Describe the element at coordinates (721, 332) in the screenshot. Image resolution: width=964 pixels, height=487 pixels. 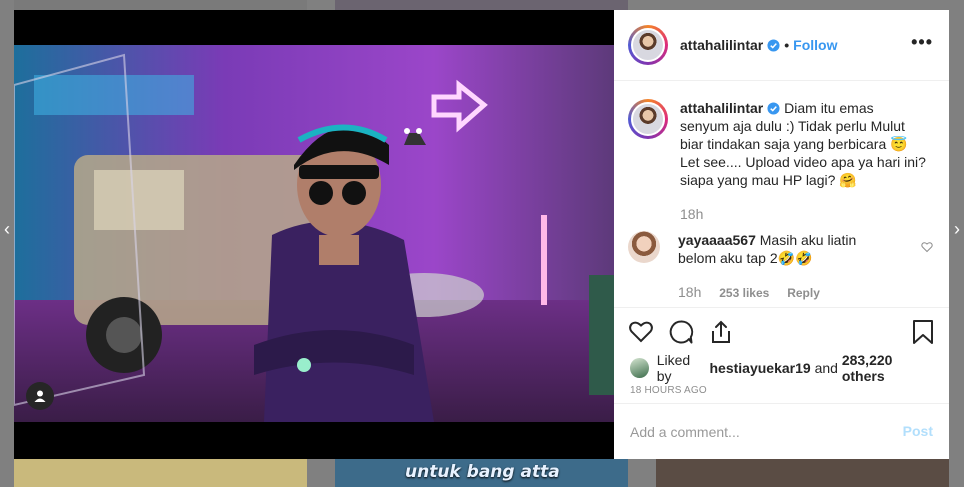
I see `share-icon` at that location.